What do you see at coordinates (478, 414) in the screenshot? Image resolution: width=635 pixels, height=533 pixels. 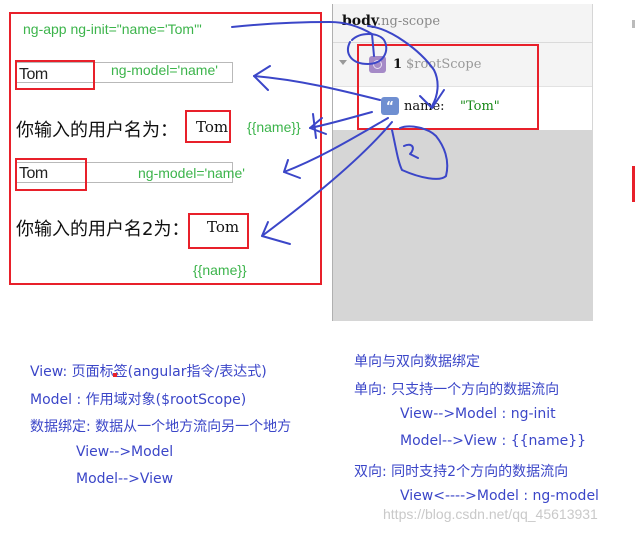 I see `note-one-way-init: View-->Model : ng-init` at bounding box center [478, 414].